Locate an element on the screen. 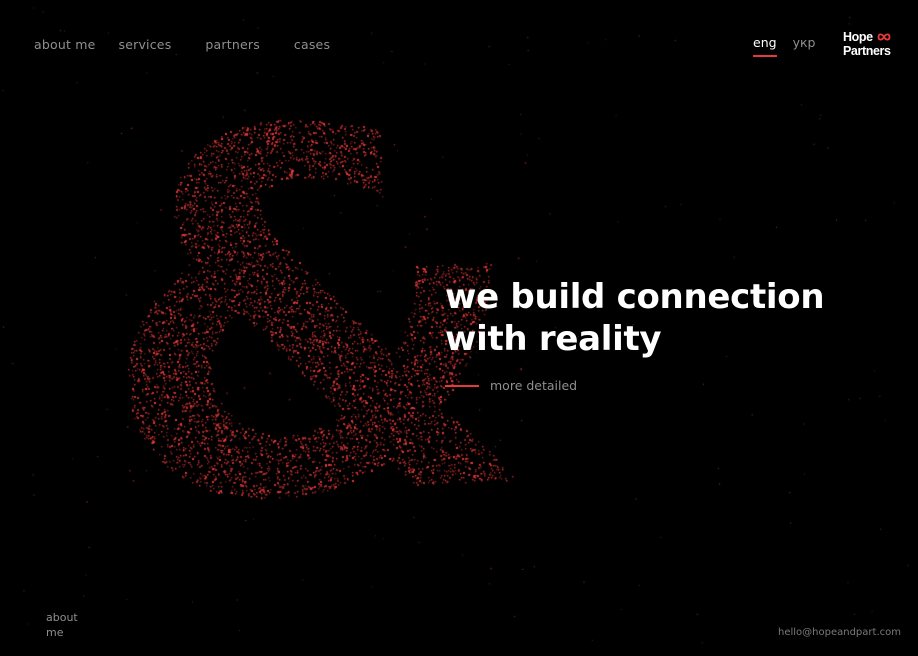 The height and width of the screenshot is (656, 918). more-detailed-link: more detailed is located at coordinates (511, 385).